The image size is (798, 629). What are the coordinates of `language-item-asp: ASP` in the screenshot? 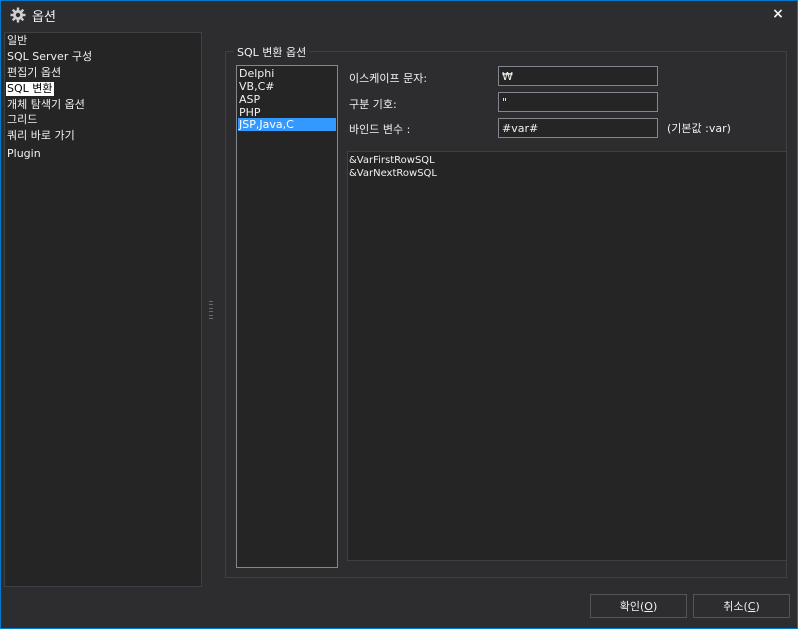 It's located at (287, 99).